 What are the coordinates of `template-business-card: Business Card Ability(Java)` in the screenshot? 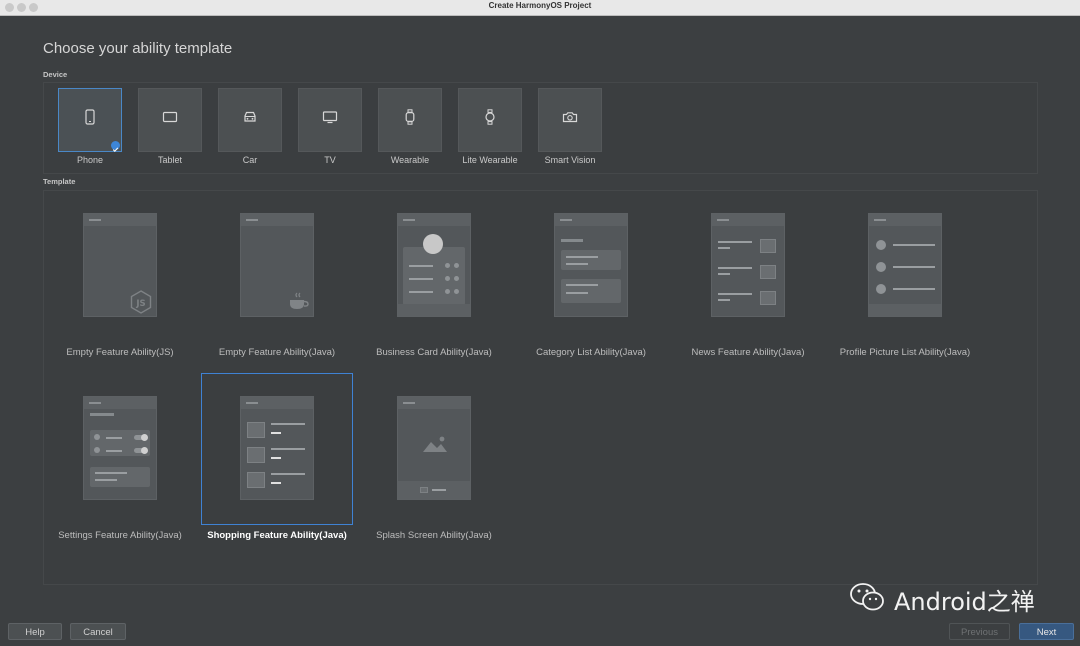 It's located at (434, 289).